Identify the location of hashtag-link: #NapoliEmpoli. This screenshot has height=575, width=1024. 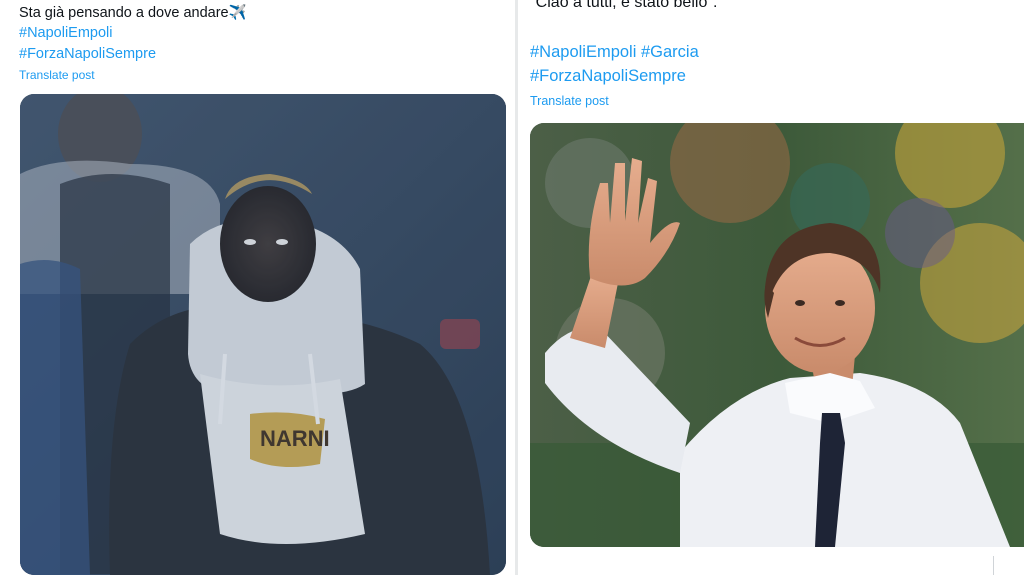
(66, 33).